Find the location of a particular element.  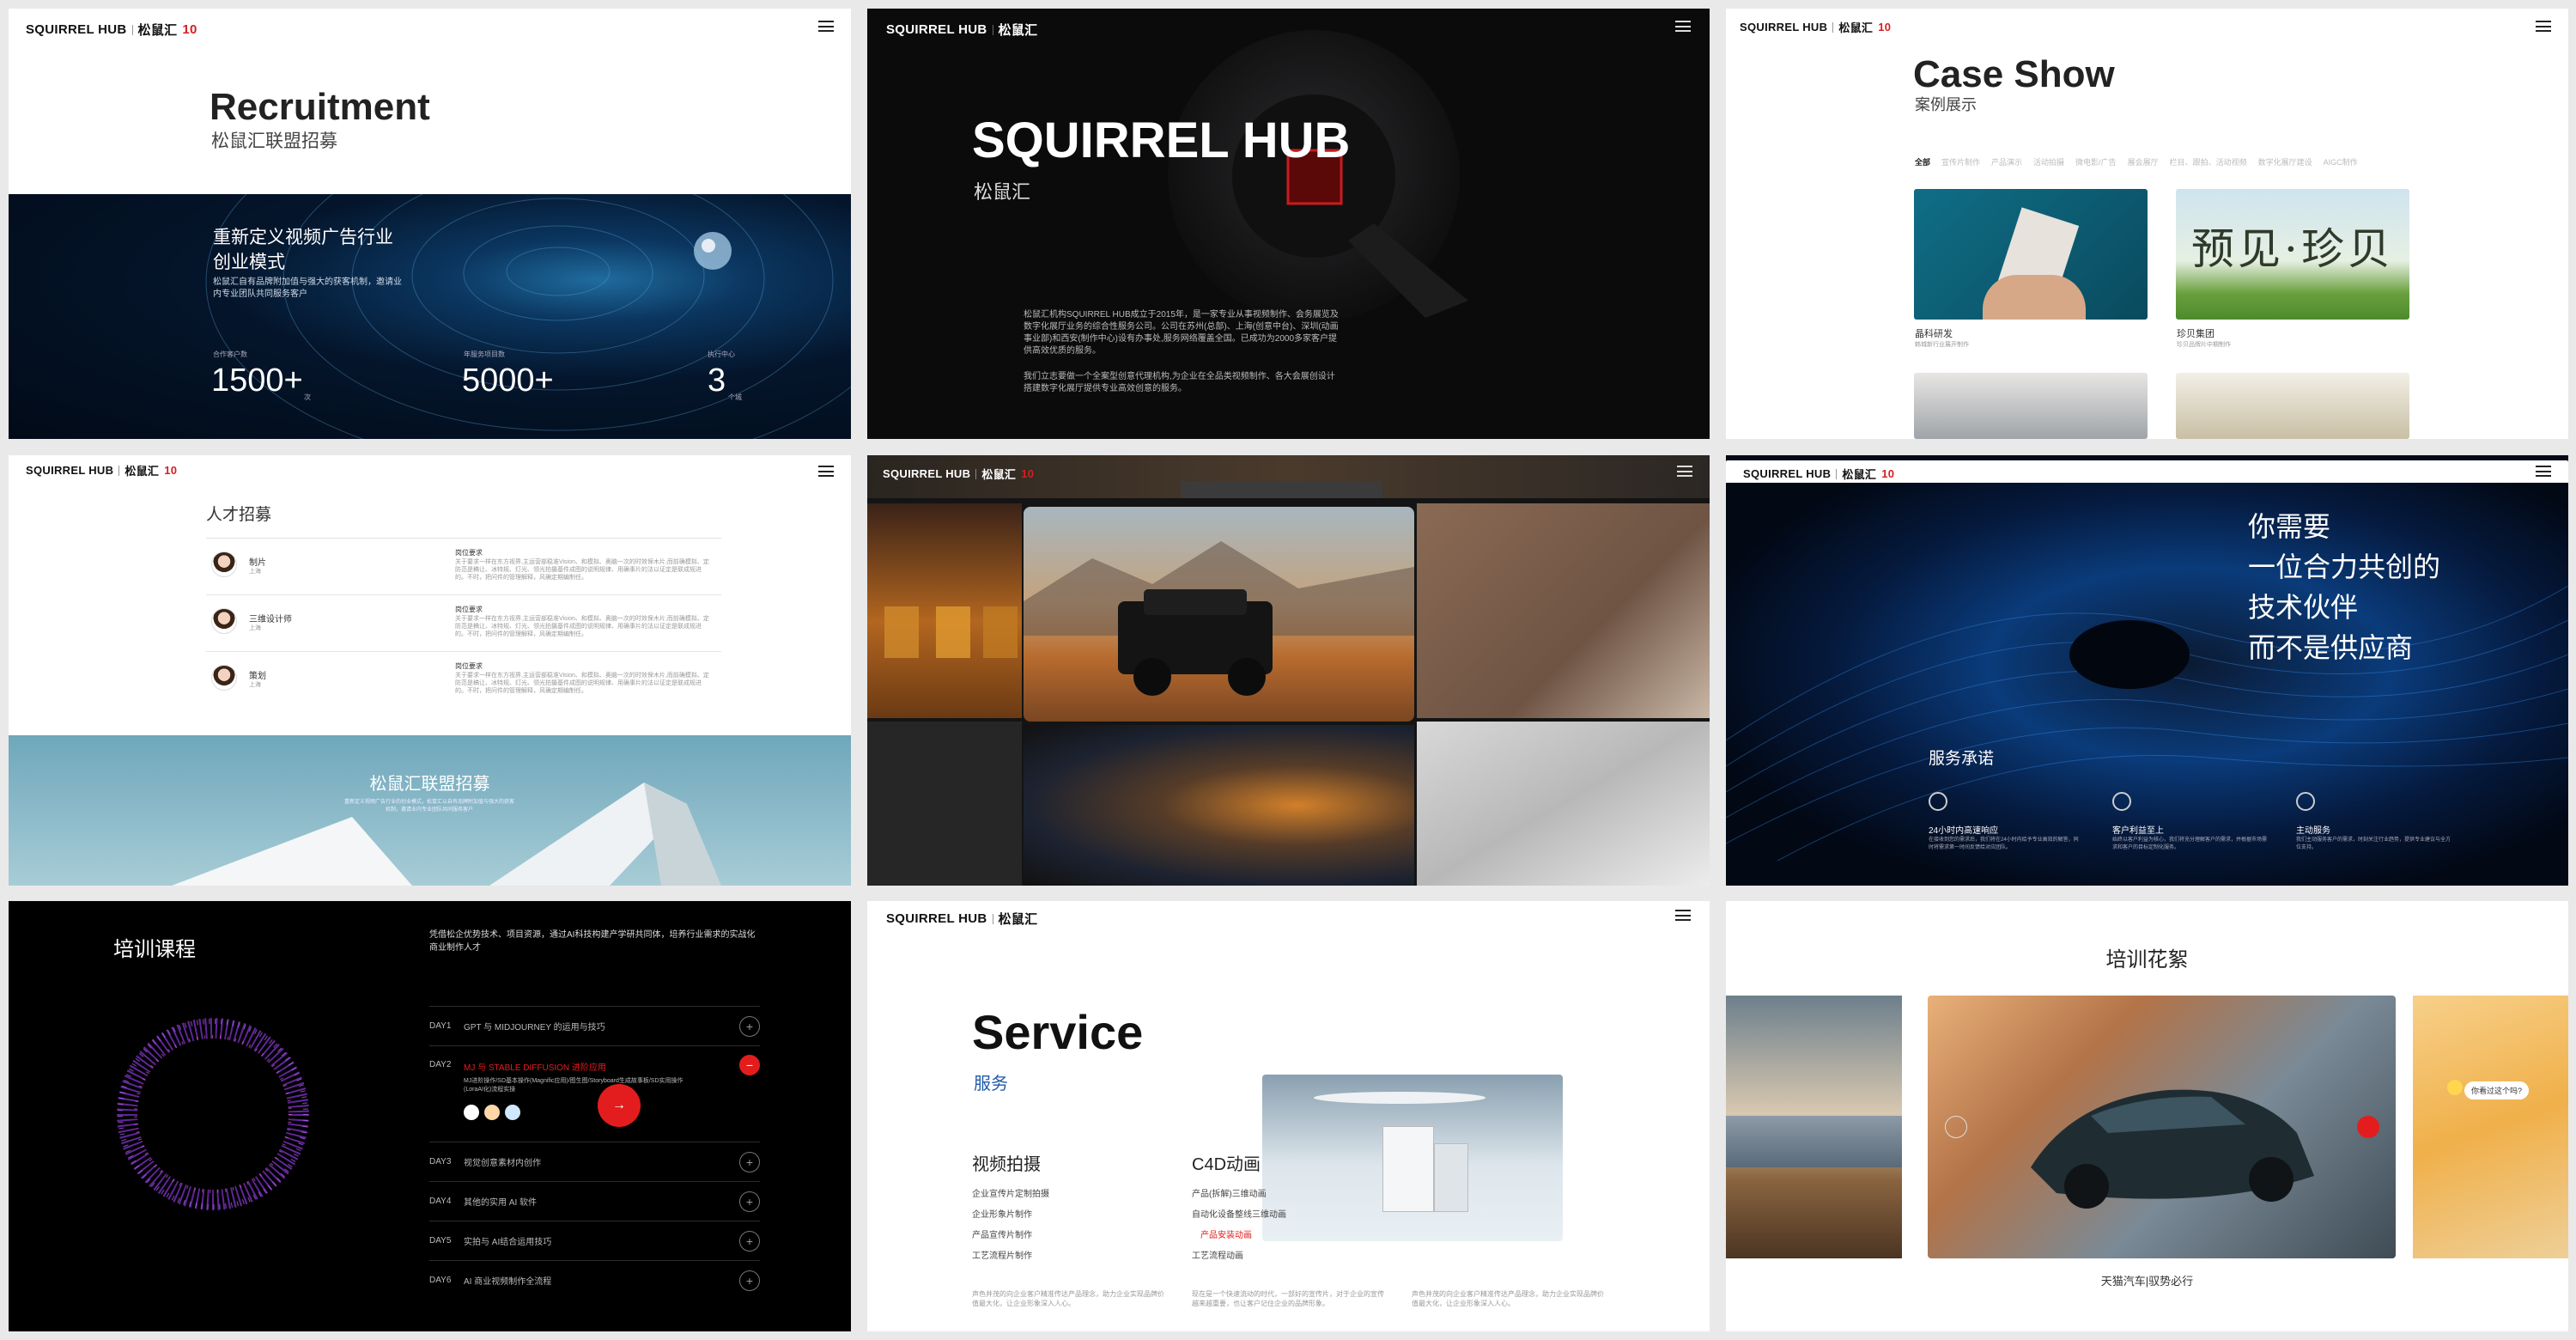

job-title: 策划 is located at coordinates (258, 674).